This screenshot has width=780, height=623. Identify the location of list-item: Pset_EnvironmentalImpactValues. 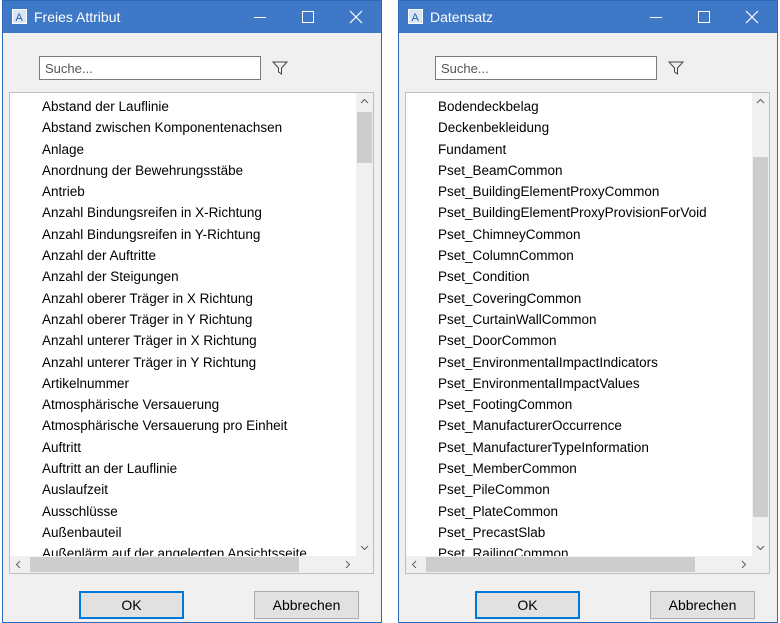
(593, 383).